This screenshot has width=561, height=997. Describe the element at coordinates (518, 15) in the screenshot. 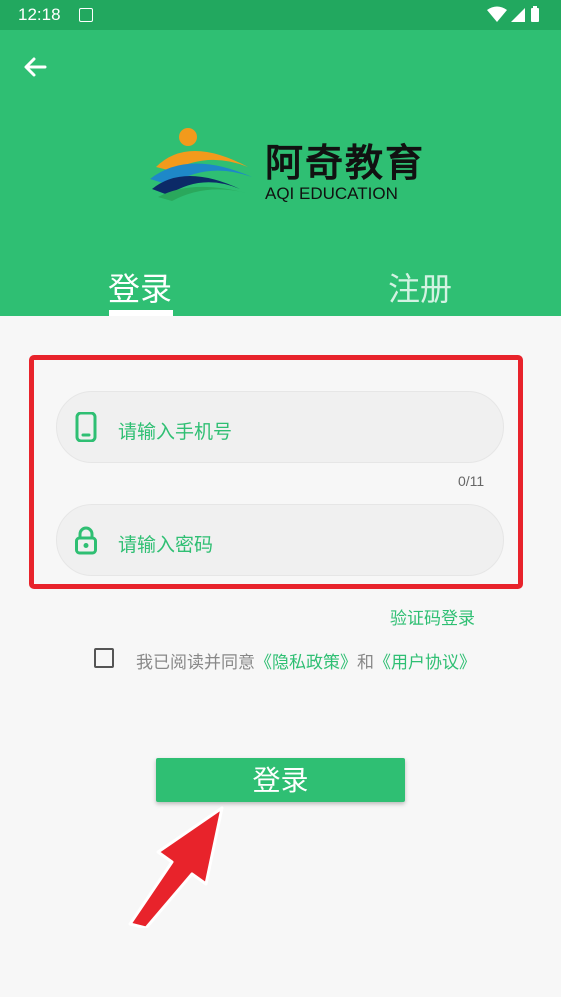

I see `signal-icon` at that location.